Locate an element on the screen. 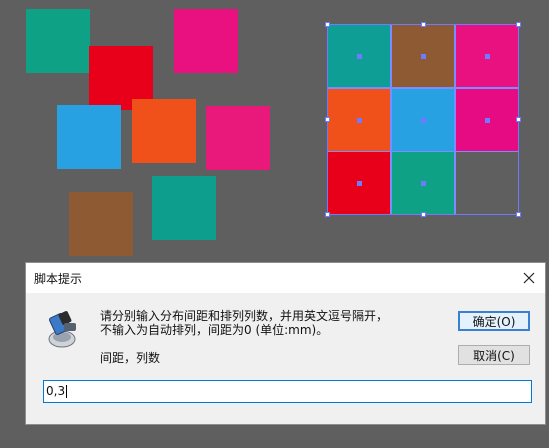  resize-handle-bl is located at coordinates (327, 214).